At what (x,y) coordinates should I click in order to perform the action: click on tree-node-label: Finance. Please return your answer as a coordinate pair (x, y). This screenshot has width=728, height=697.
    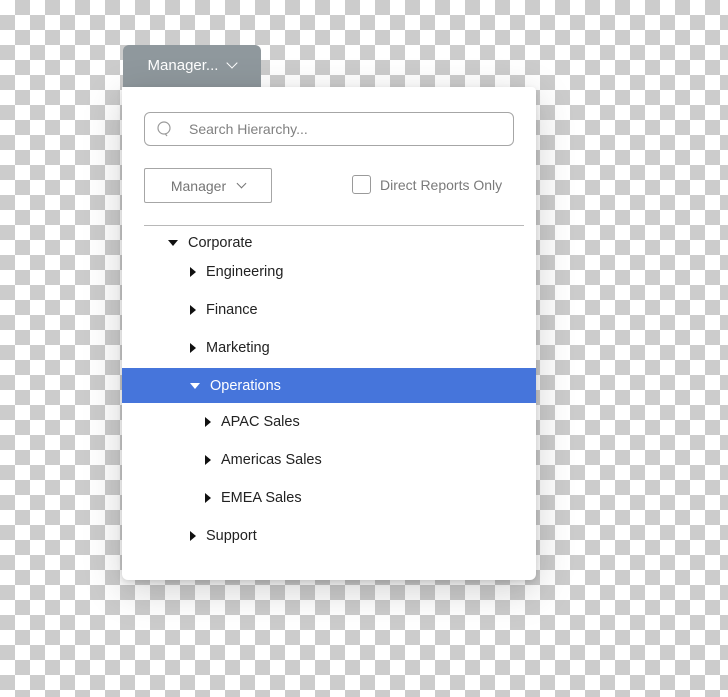
    Looking at the image, I should click on (232, 309).